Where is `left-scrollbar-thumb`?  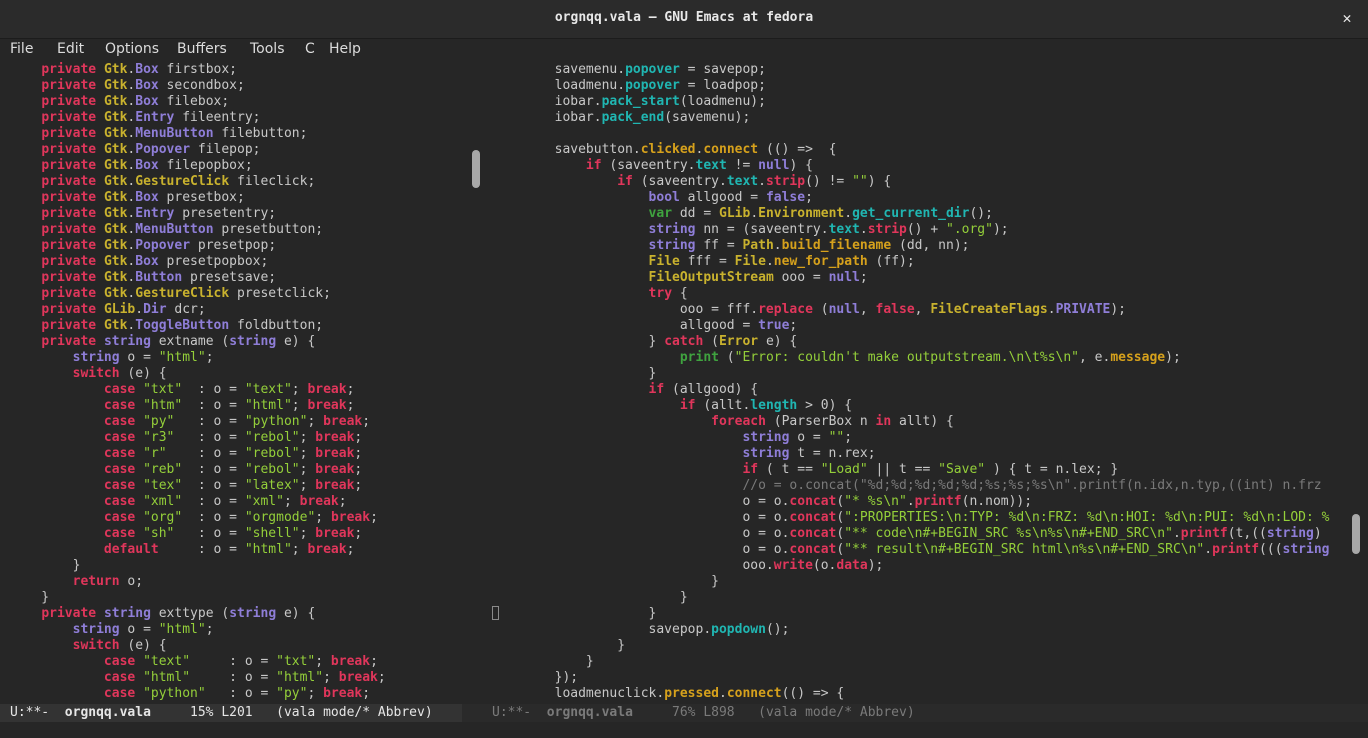
left-scrollbar-thumb is located at coordinates (476, 169).